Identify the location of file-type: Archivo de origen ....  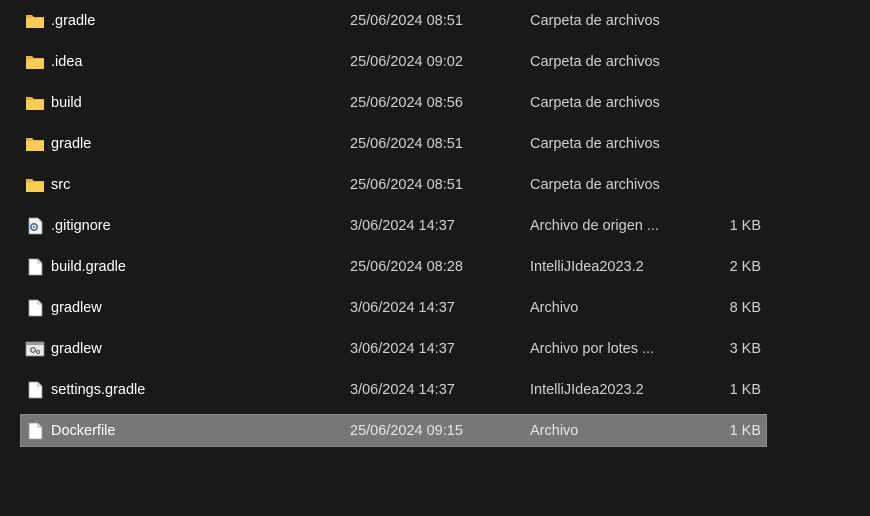
(594, 226).